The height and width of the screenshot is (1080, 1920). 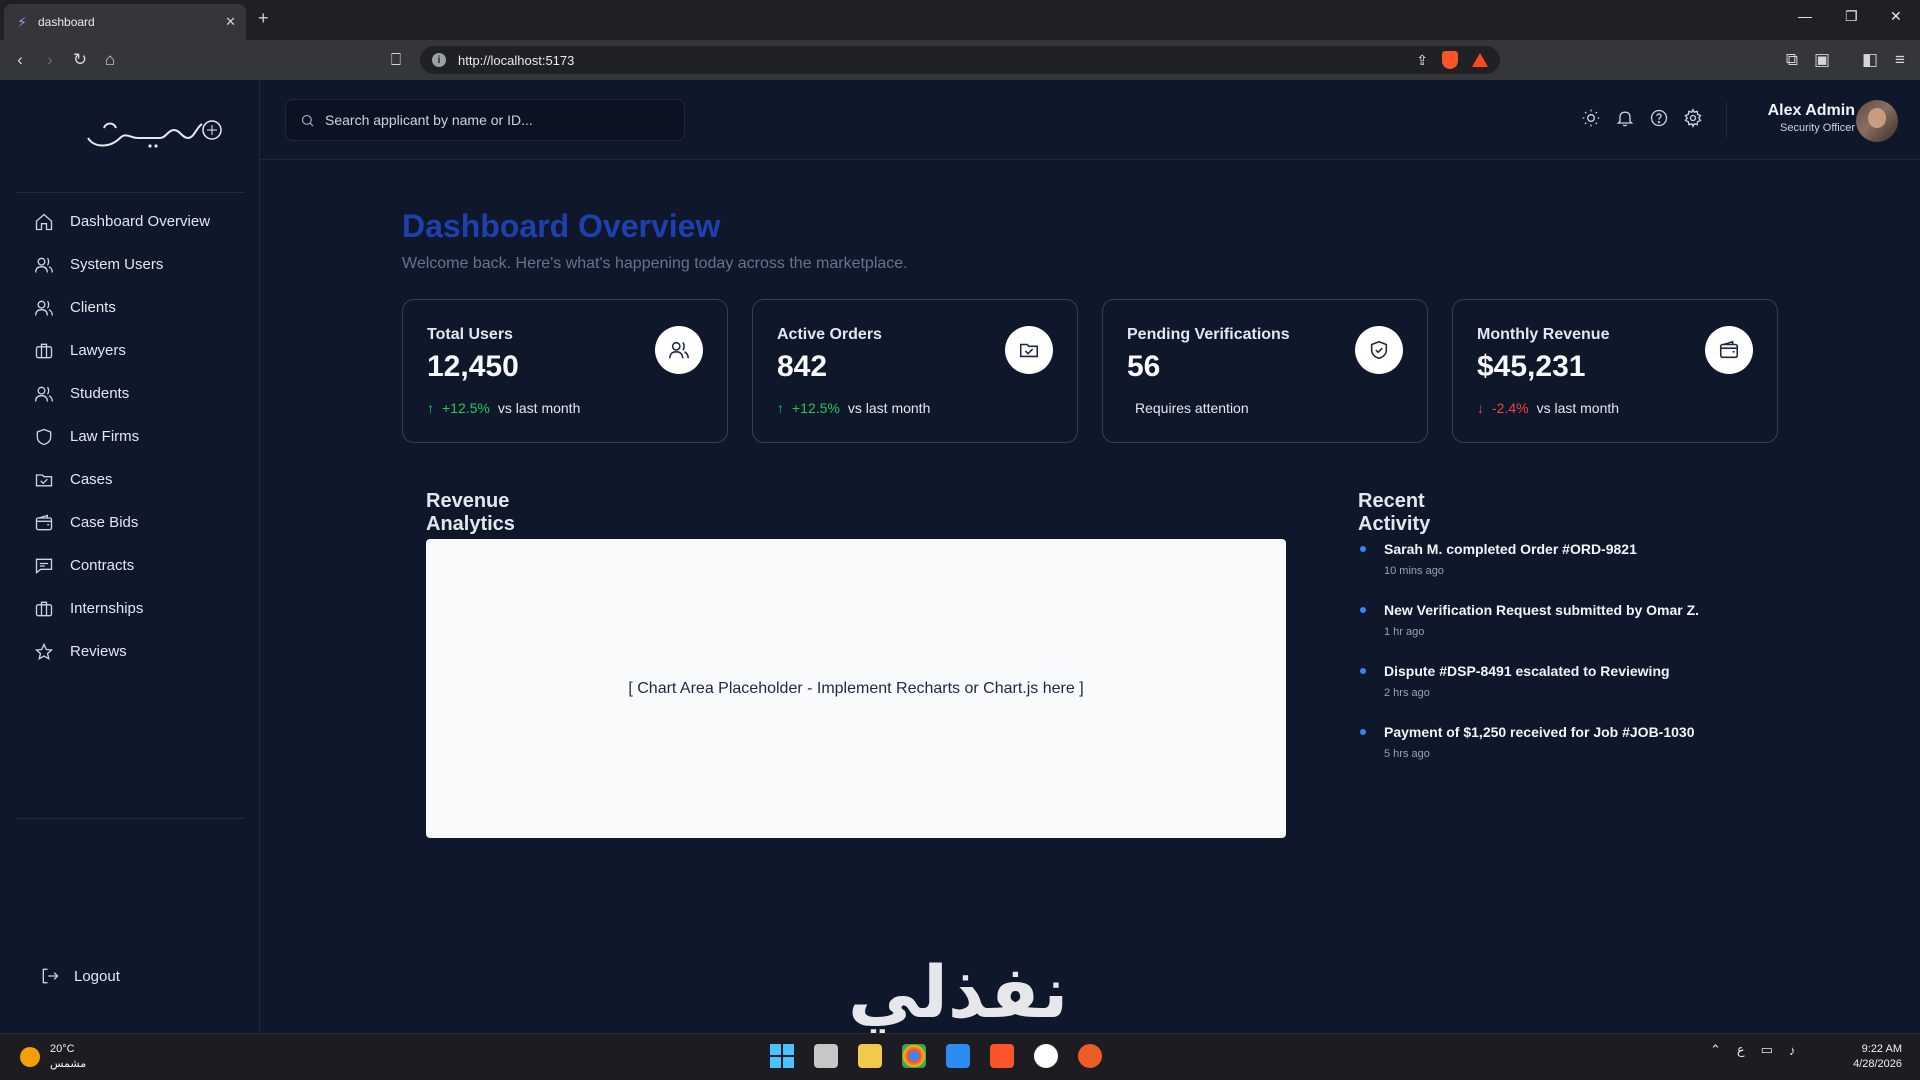 I want to click on mongodb-icon, so click(x=1046, y=1056).